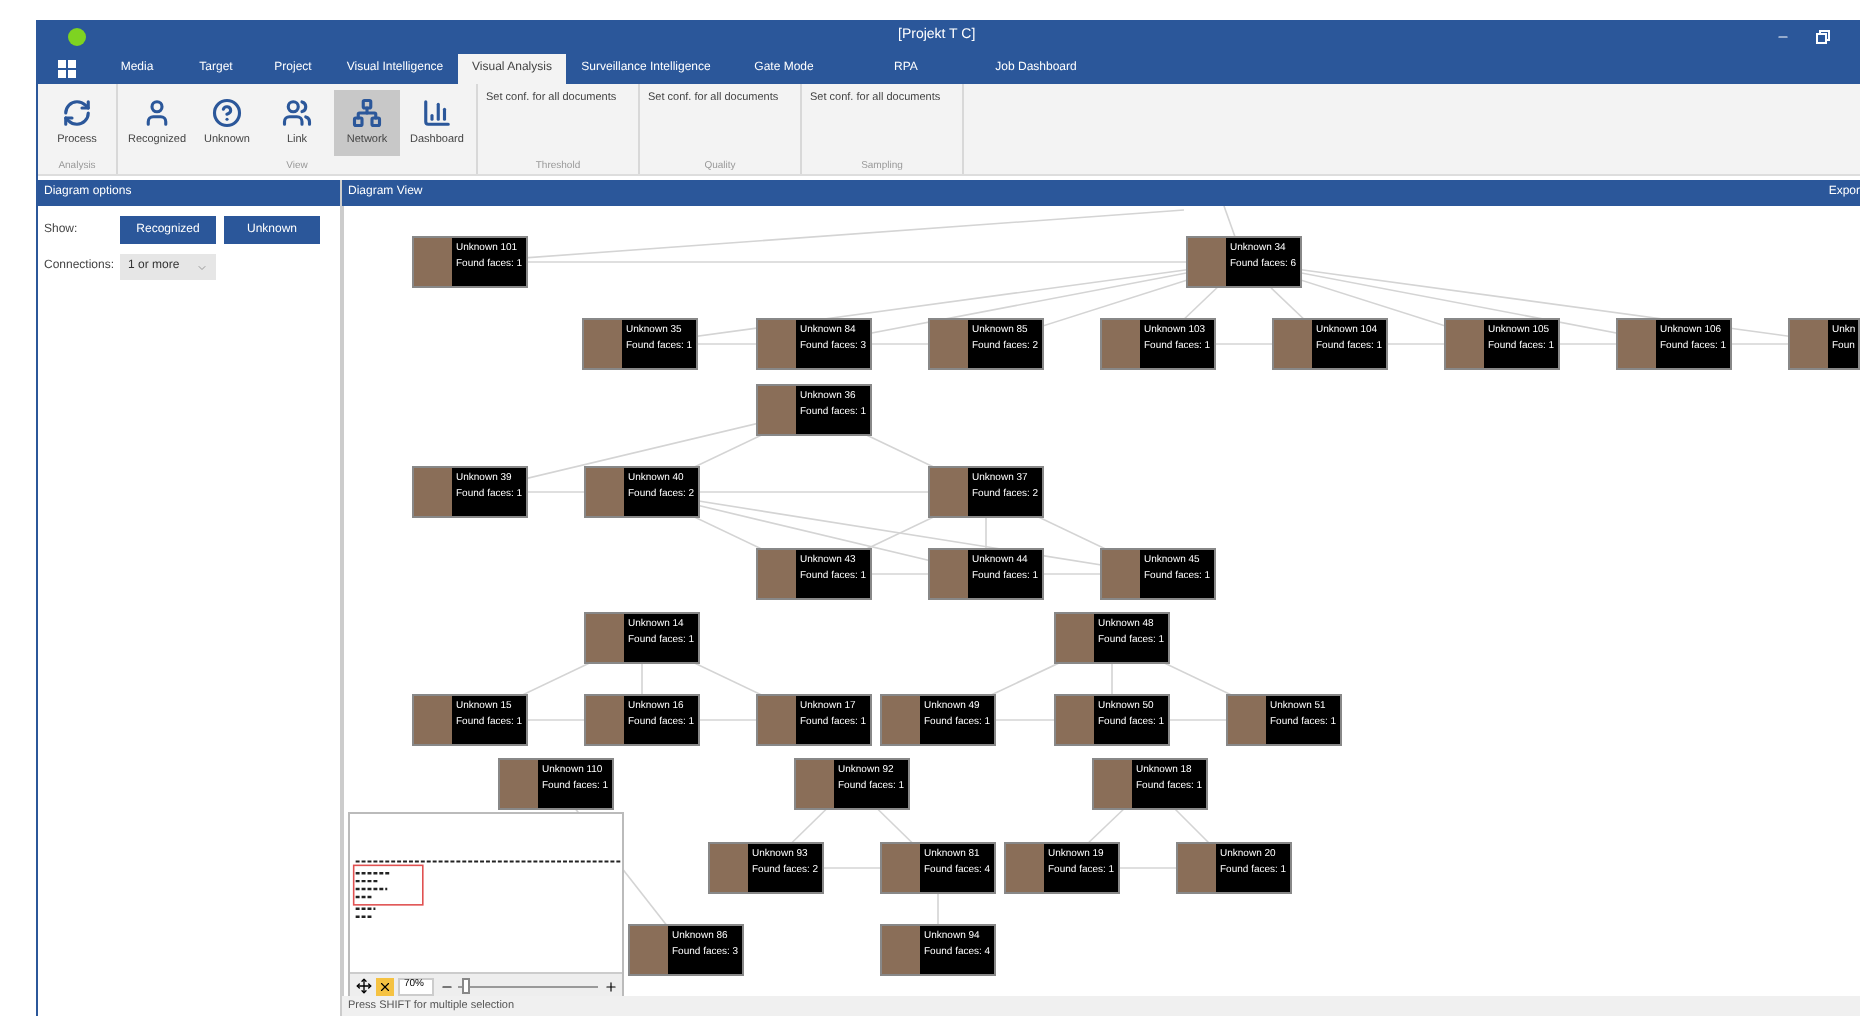  Describe the element at coordinates (437, 112) in the screenshot. I see `bar-chart-icon` at that location.